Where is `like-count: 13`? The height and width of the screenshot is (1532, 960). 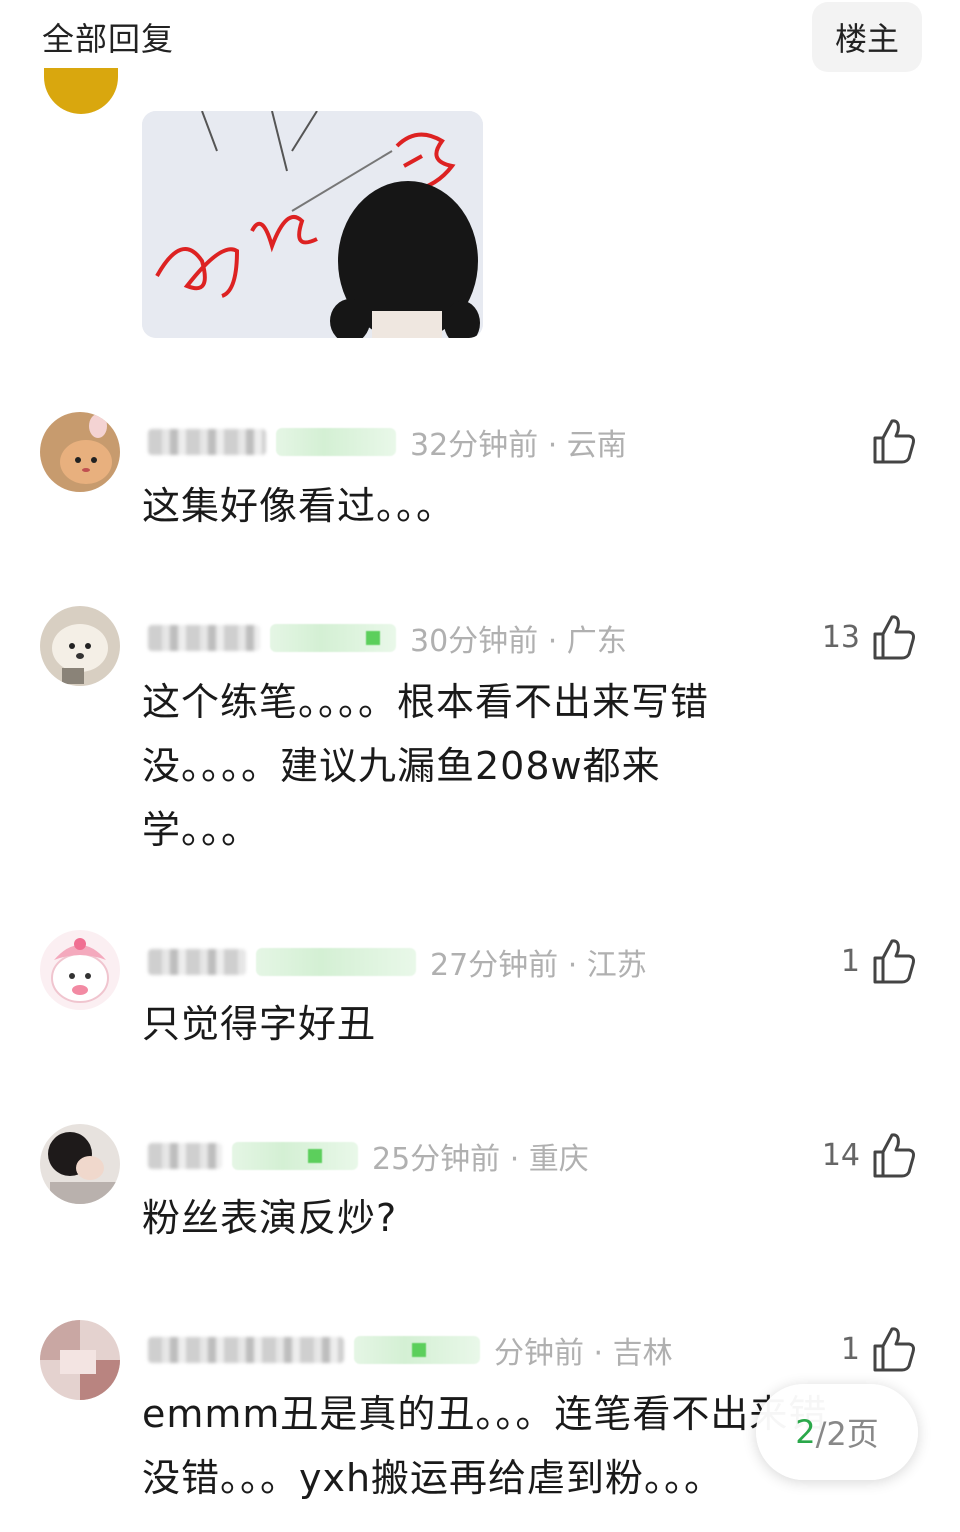 like-count: 13 is located at coordinates (840, 637).